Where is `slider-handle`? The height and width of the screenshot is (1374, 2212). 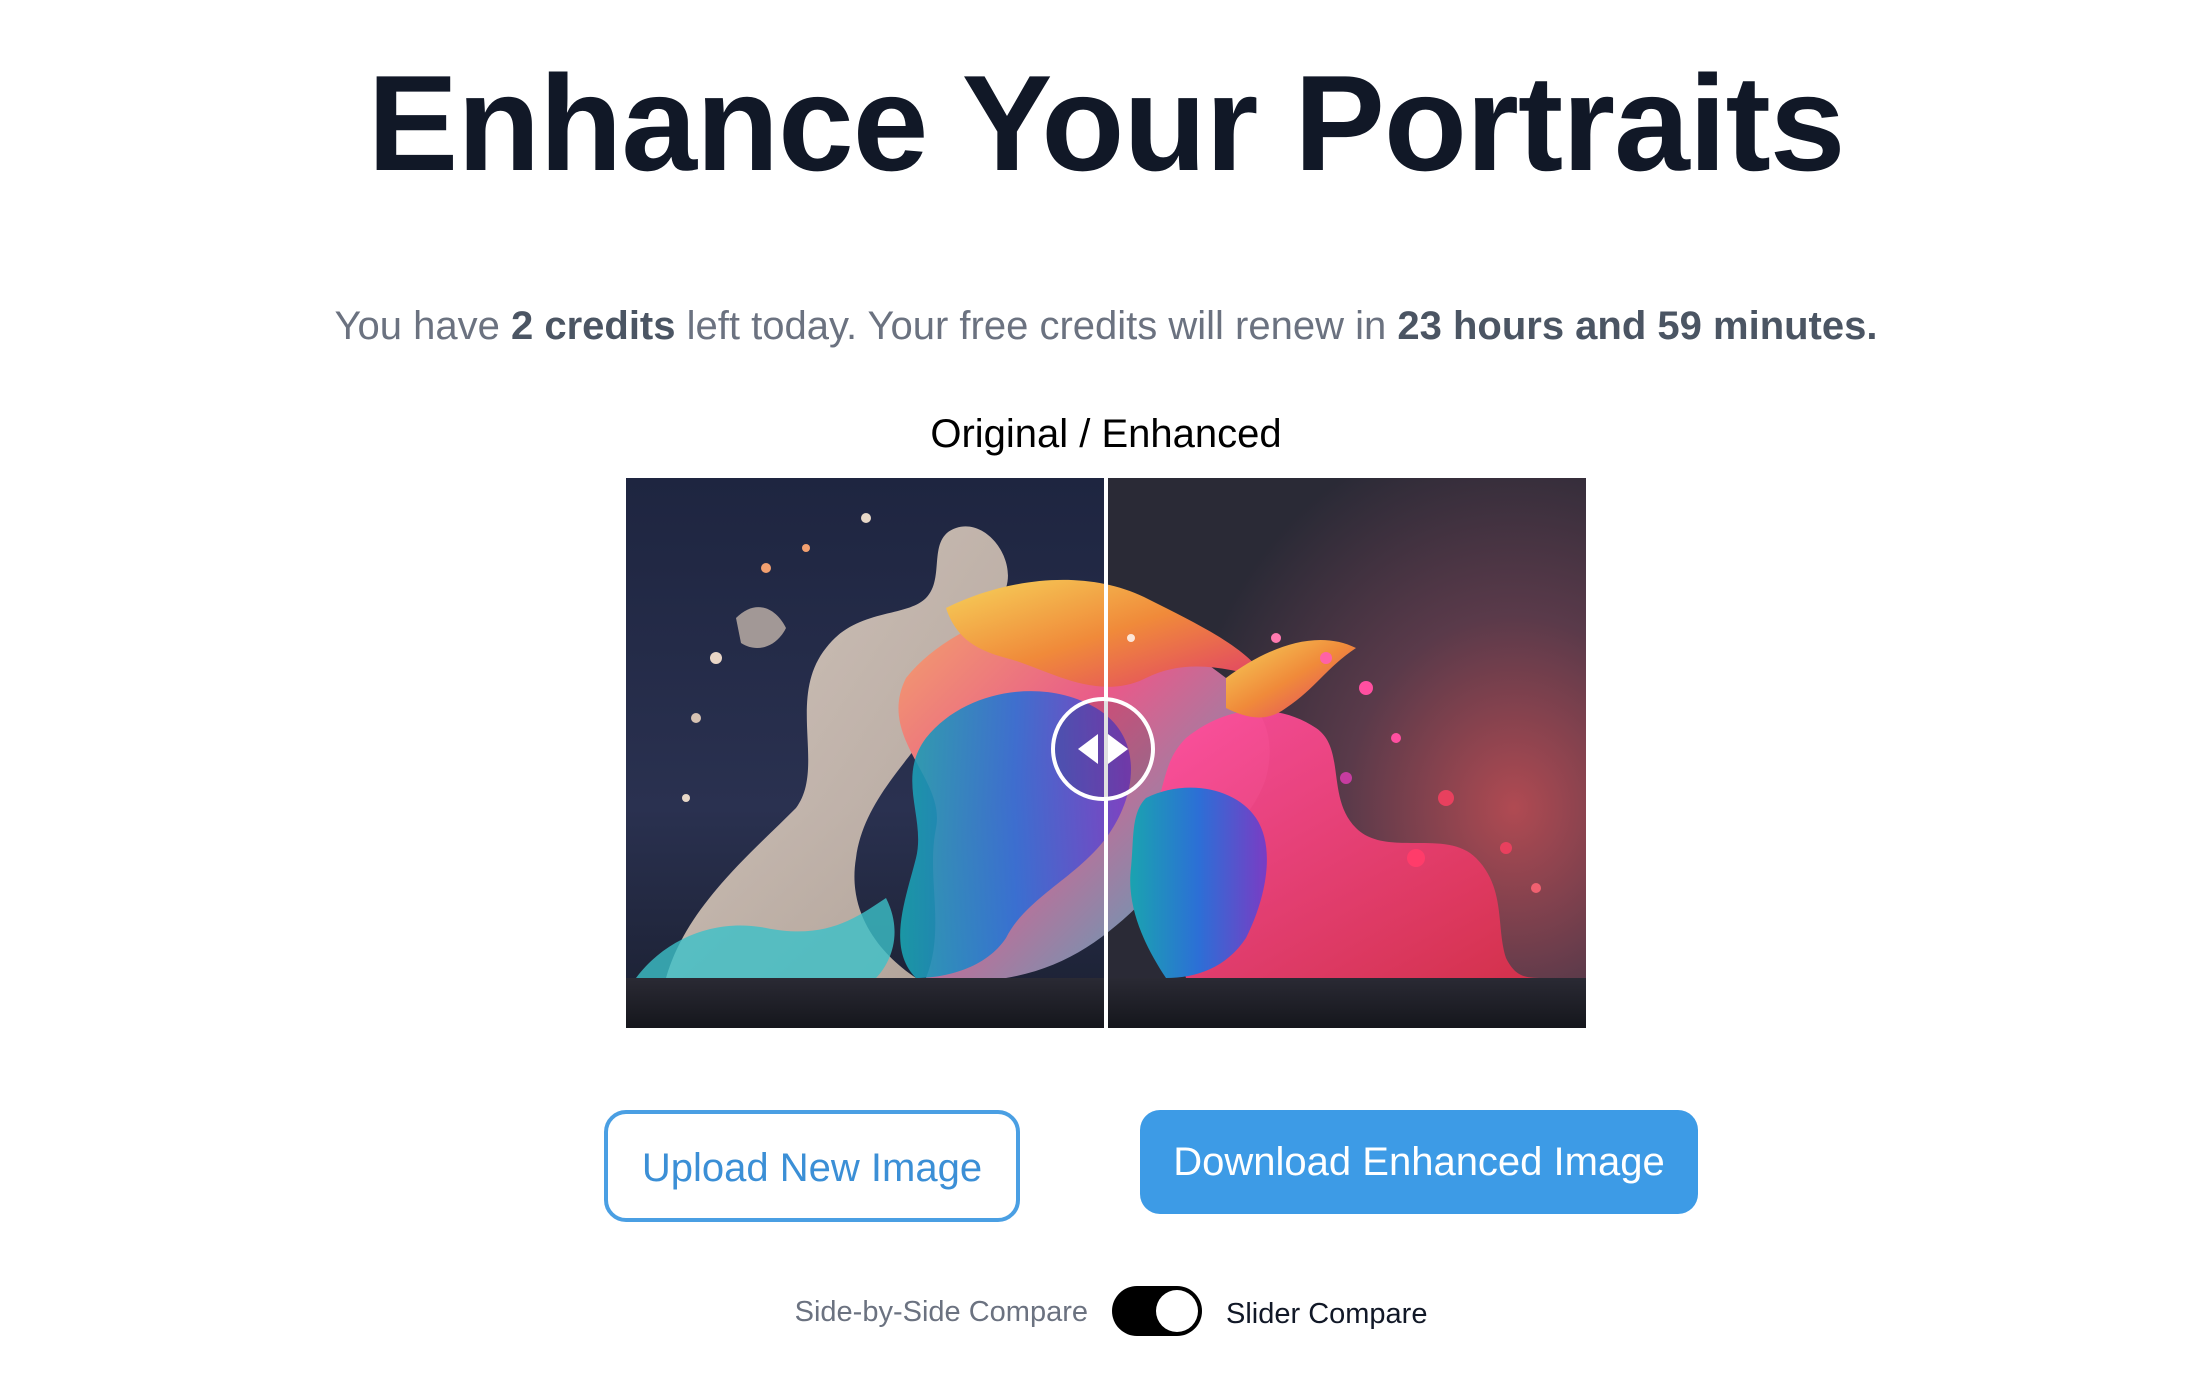 slider-handle is located at coordinates (1103, 749).